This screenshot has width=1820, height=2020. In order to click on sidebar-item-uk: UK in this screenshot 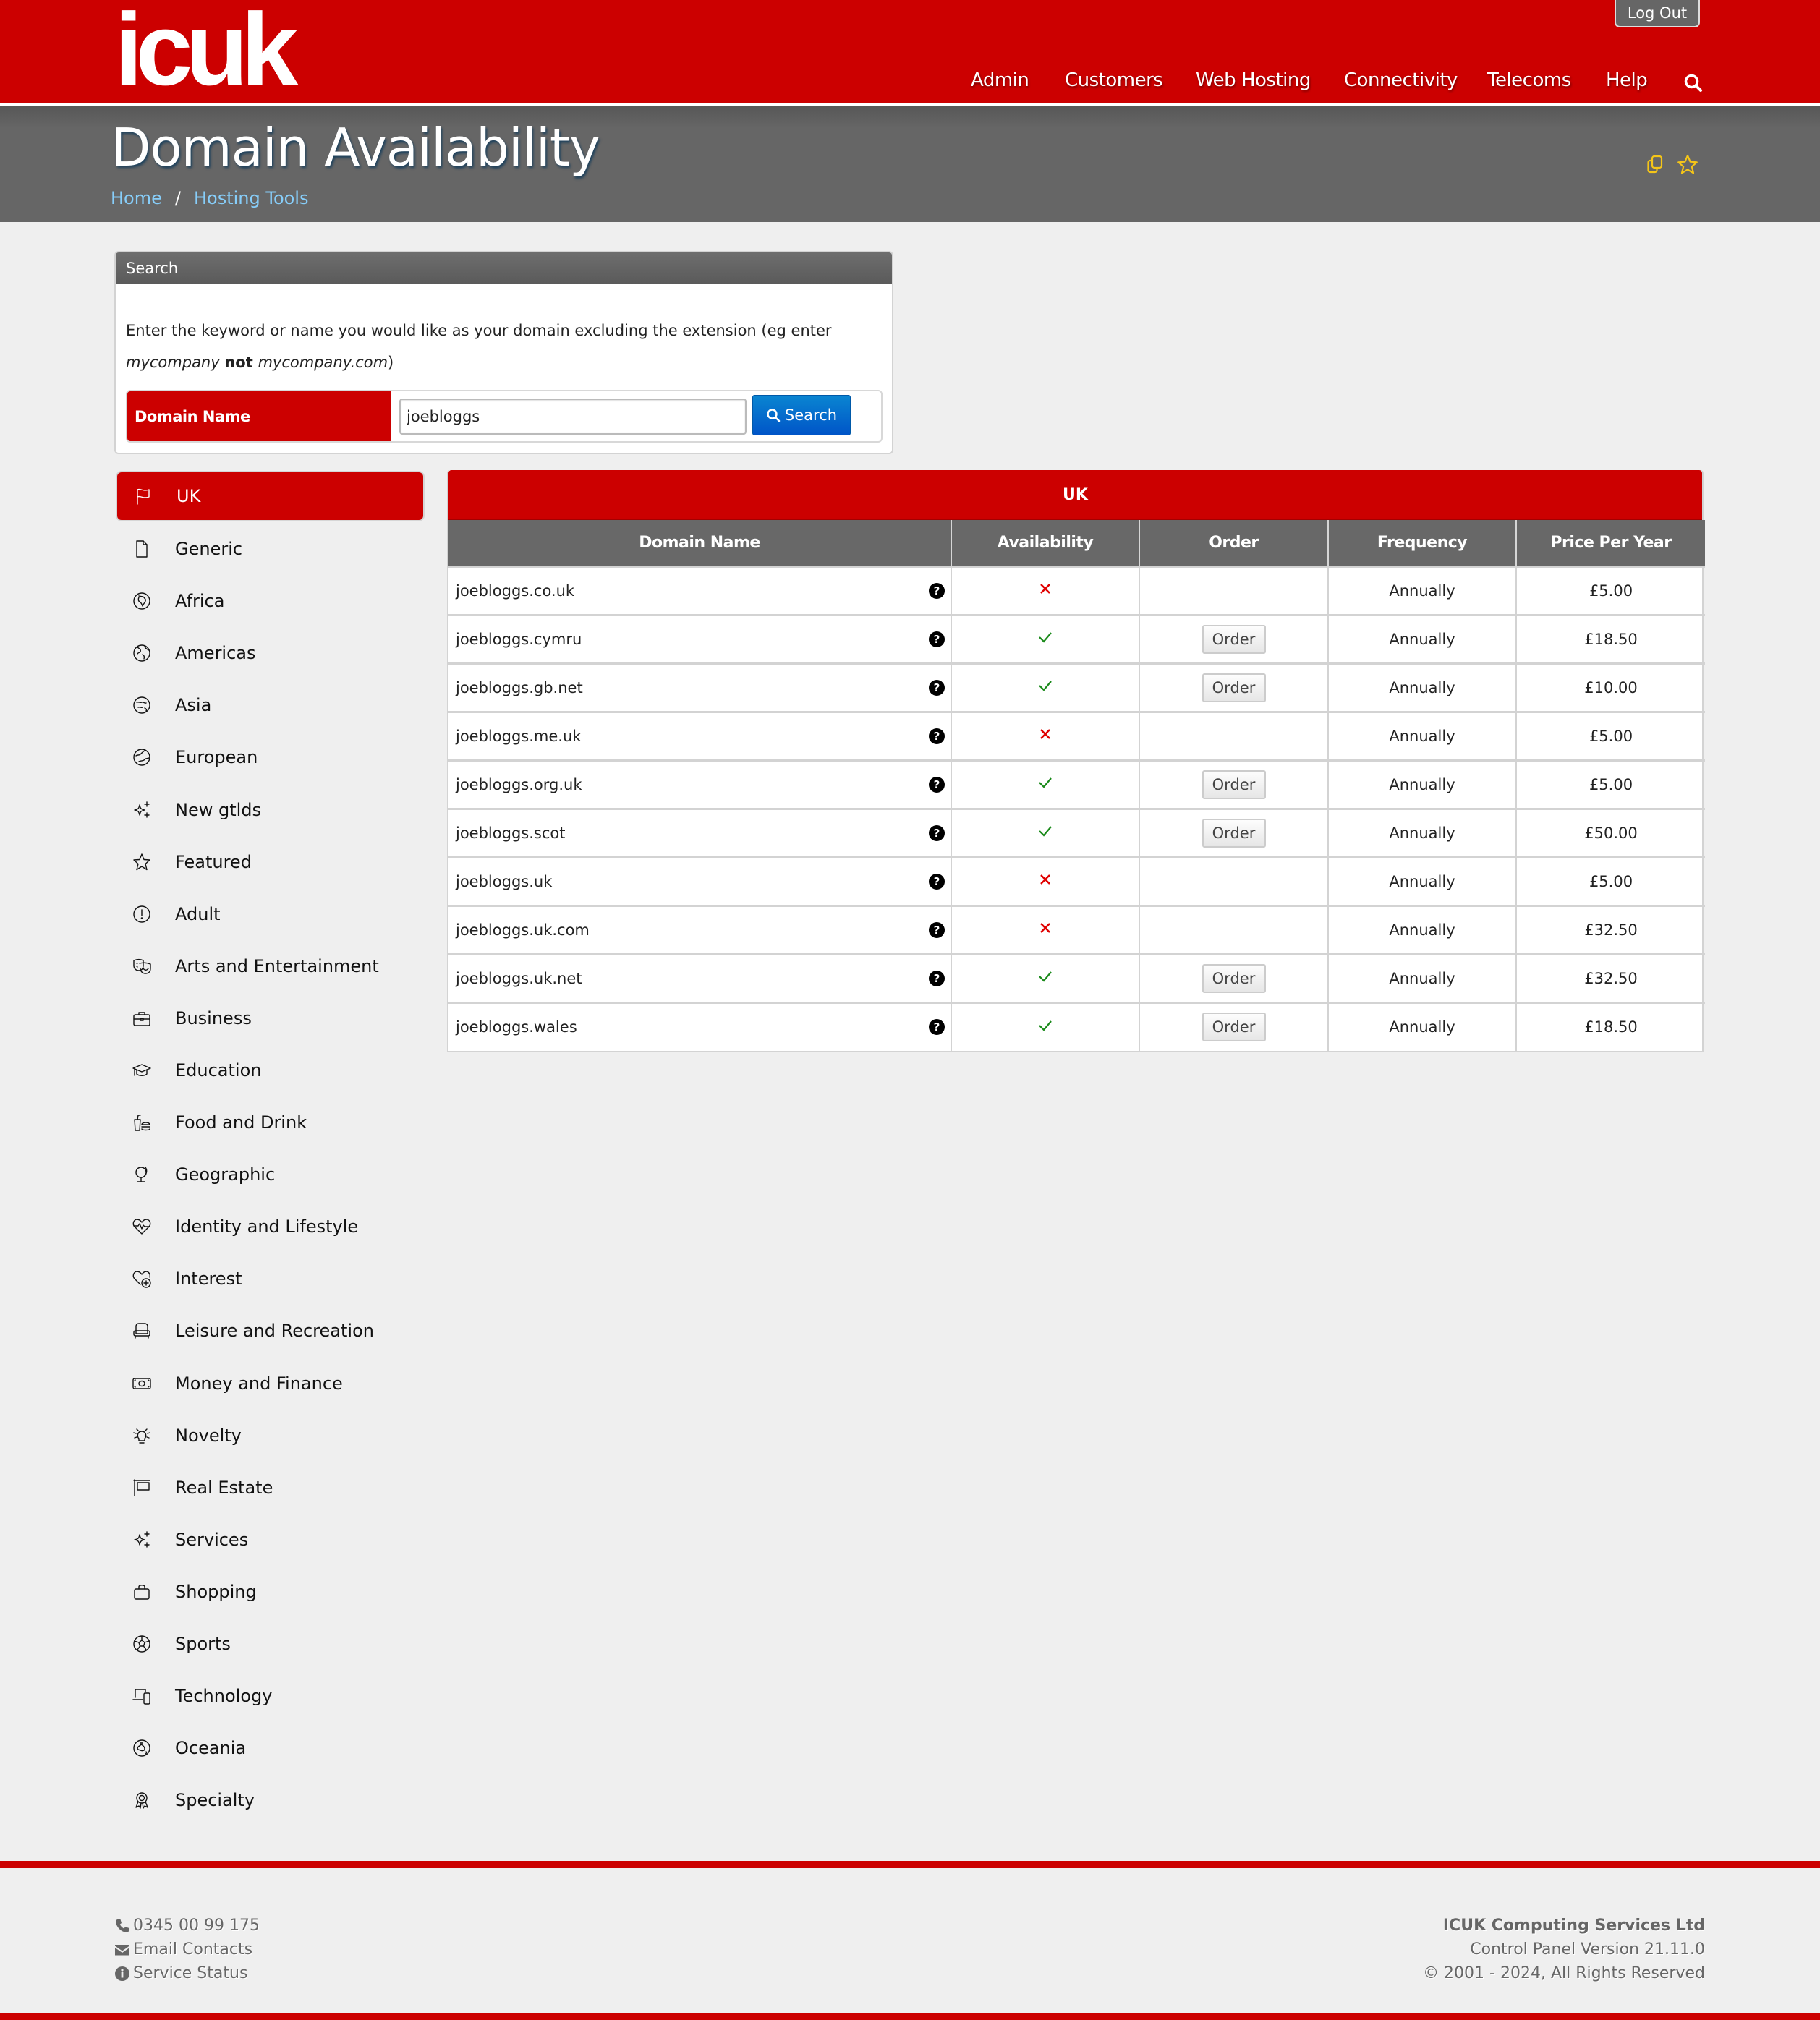, I will do `click(270, 496)`.